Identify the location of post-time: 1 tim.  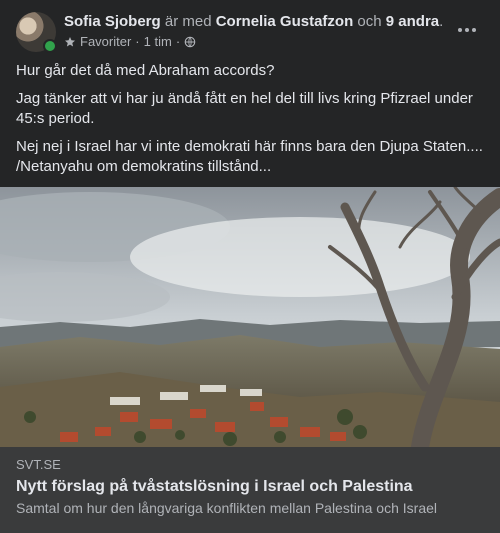
(158, 42).